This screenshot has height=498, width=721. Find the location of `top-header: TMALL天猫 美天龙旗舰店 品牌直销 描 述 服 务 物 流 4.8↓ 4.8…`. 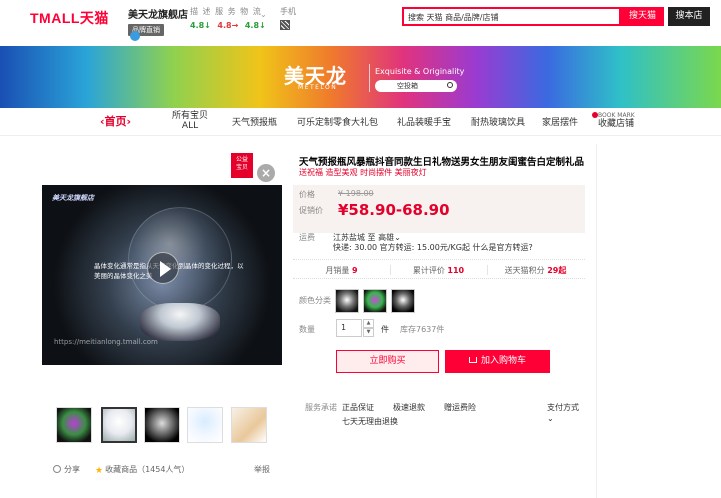

top-header: TMALL天猫 美天龙旗舰店 品牌直销 描 述 服 务 物 流 4.8↓ 4.8… is located at coordinates (360, 23).